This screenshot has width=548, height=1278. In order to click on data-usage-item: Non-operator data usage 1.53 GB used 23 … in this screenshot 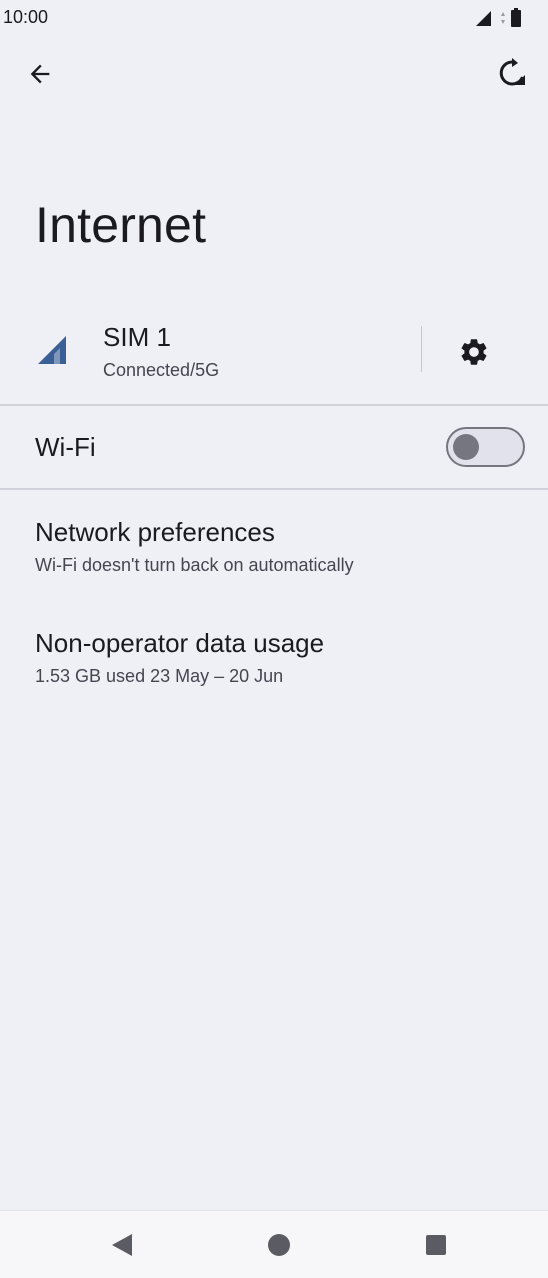, I will do `click(274, 678)`.